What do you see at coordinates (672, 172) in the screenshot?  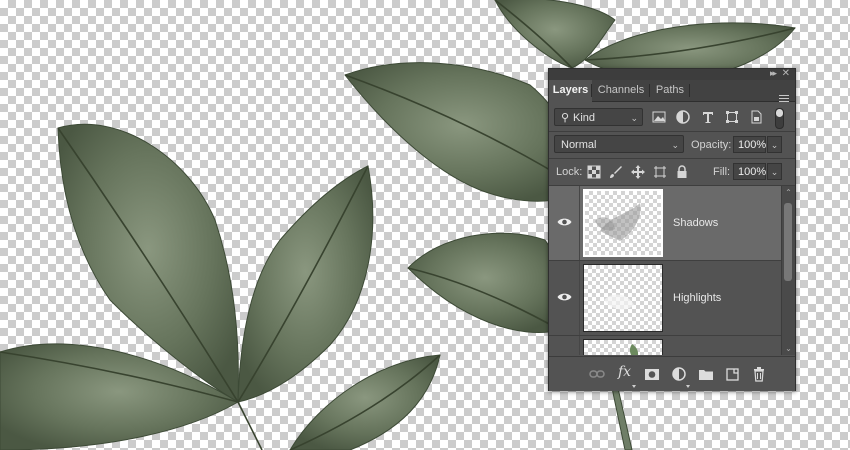 I see `lock-row: Lock: Fill: 100% ⌄` at bounding box center [672, 172].